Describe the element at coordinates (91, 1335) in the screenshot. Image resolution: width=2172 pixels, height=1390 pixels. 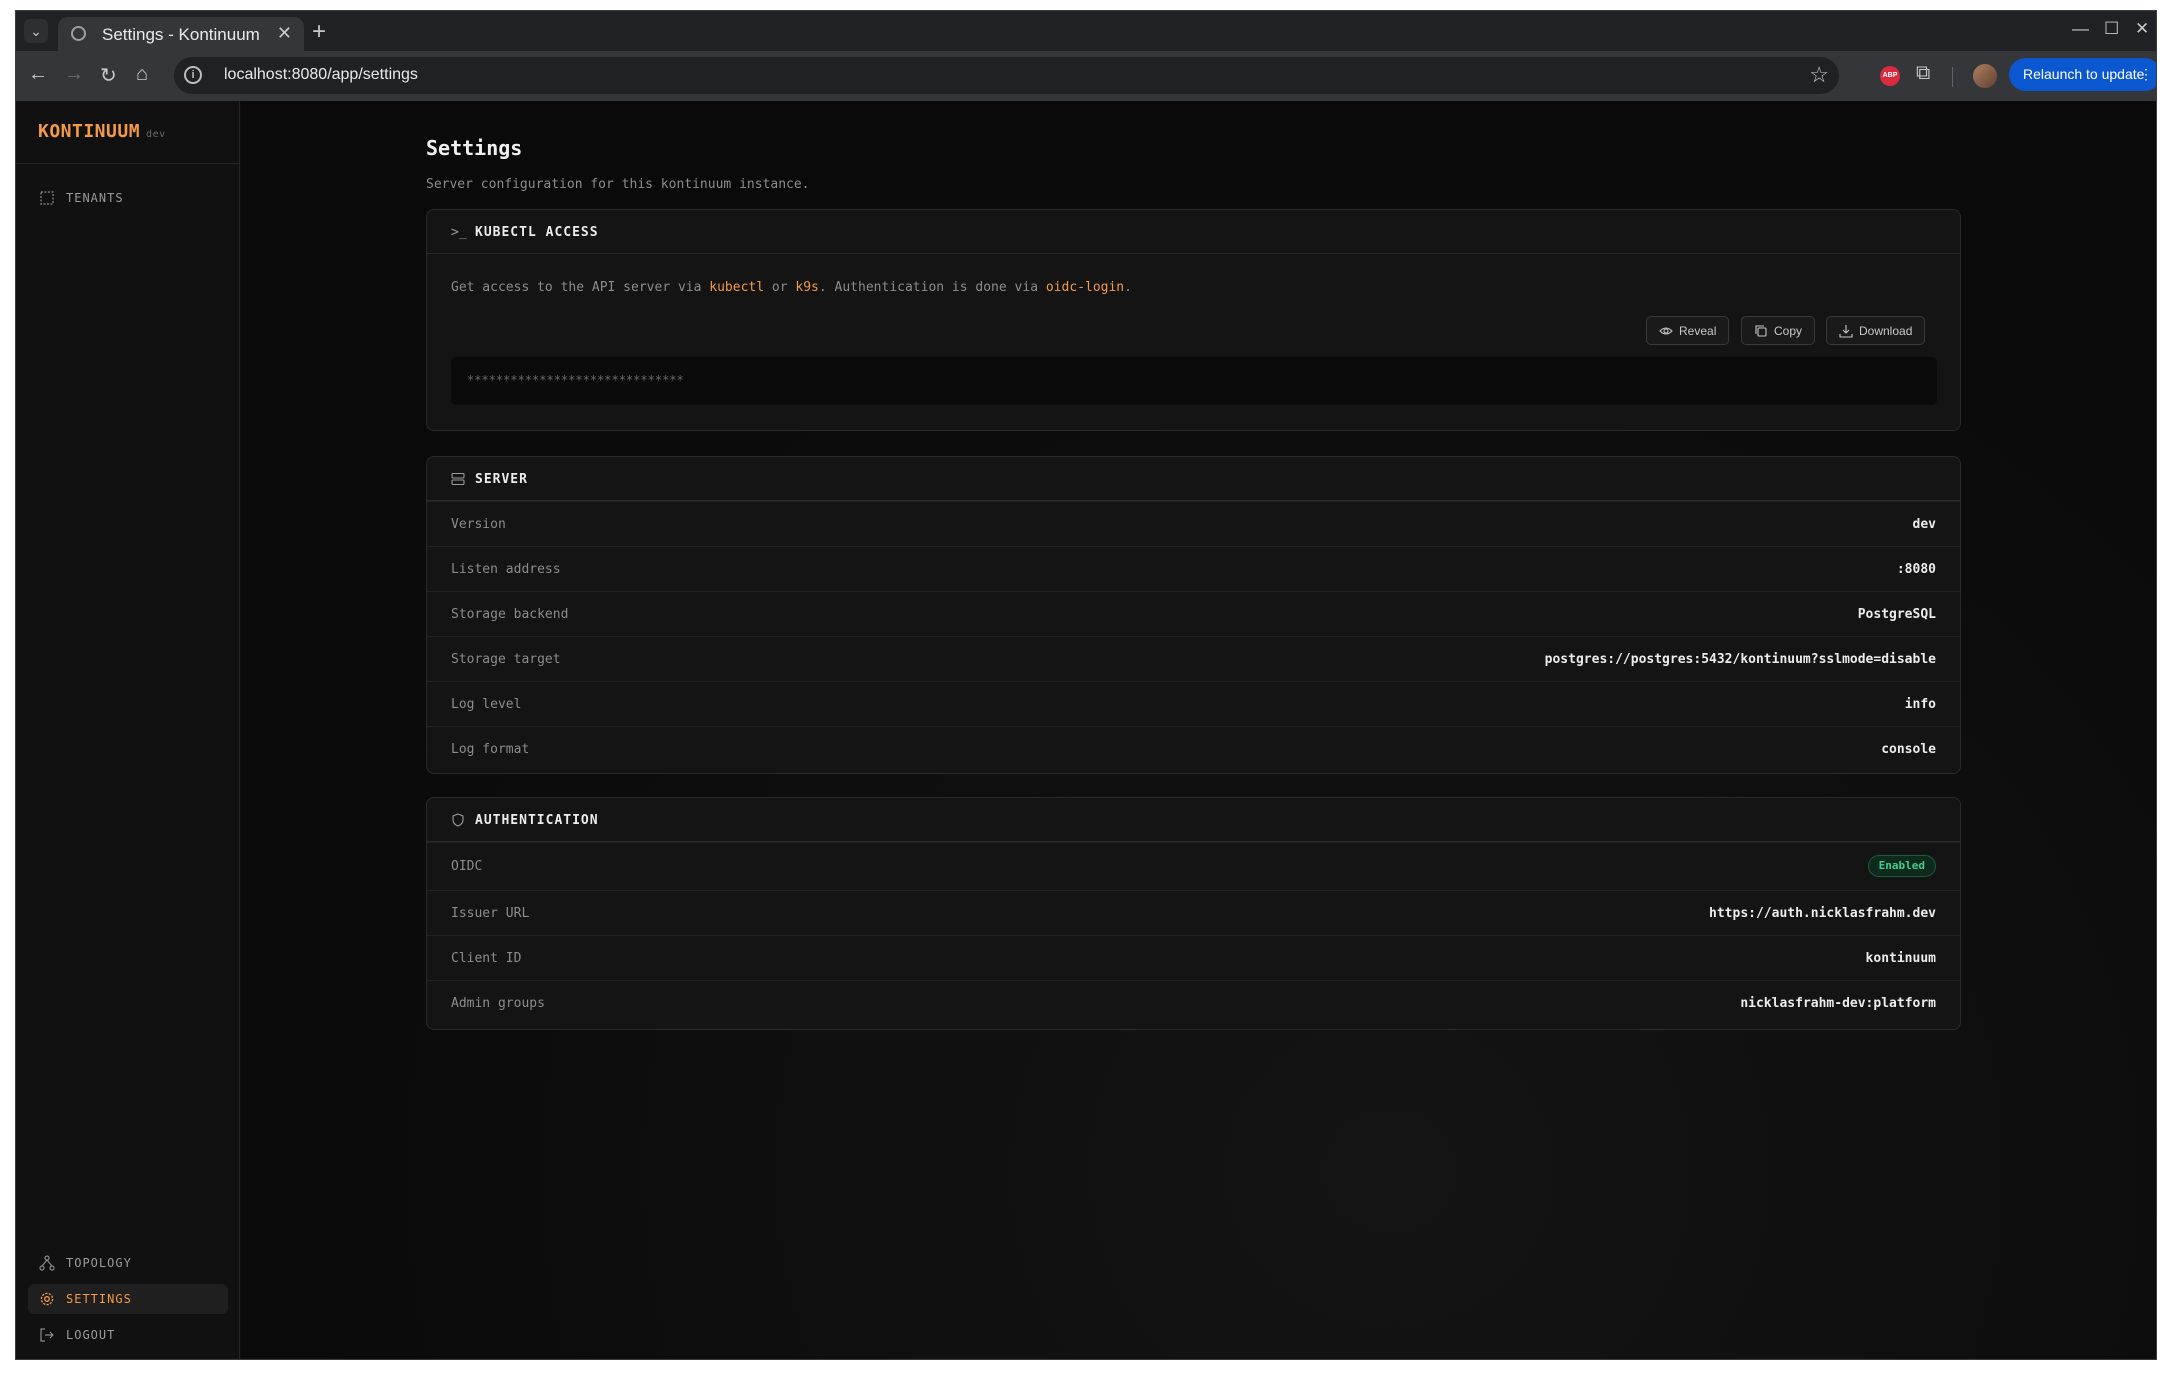
I see `sidebar-item-label: LOGOUT` at that location.